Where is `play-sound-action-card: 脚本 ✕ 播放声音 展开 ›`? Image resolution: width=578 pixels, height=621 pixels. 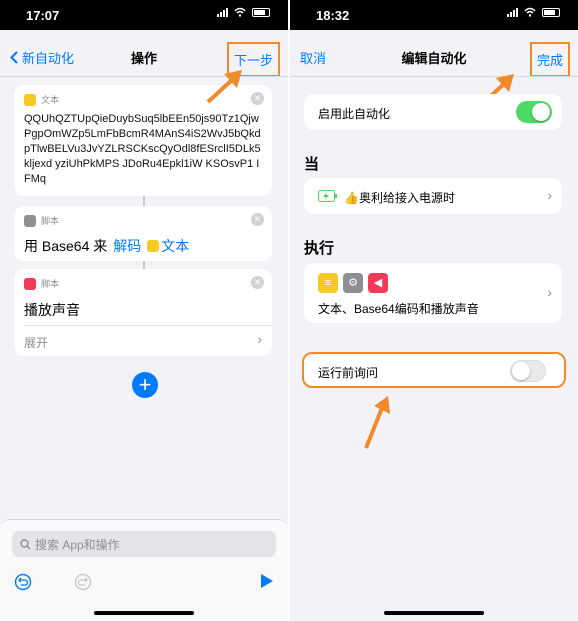
play-sound-action-card: 脚本 ✕ 播放声音 展开 › is located at coordinates (143, 312).